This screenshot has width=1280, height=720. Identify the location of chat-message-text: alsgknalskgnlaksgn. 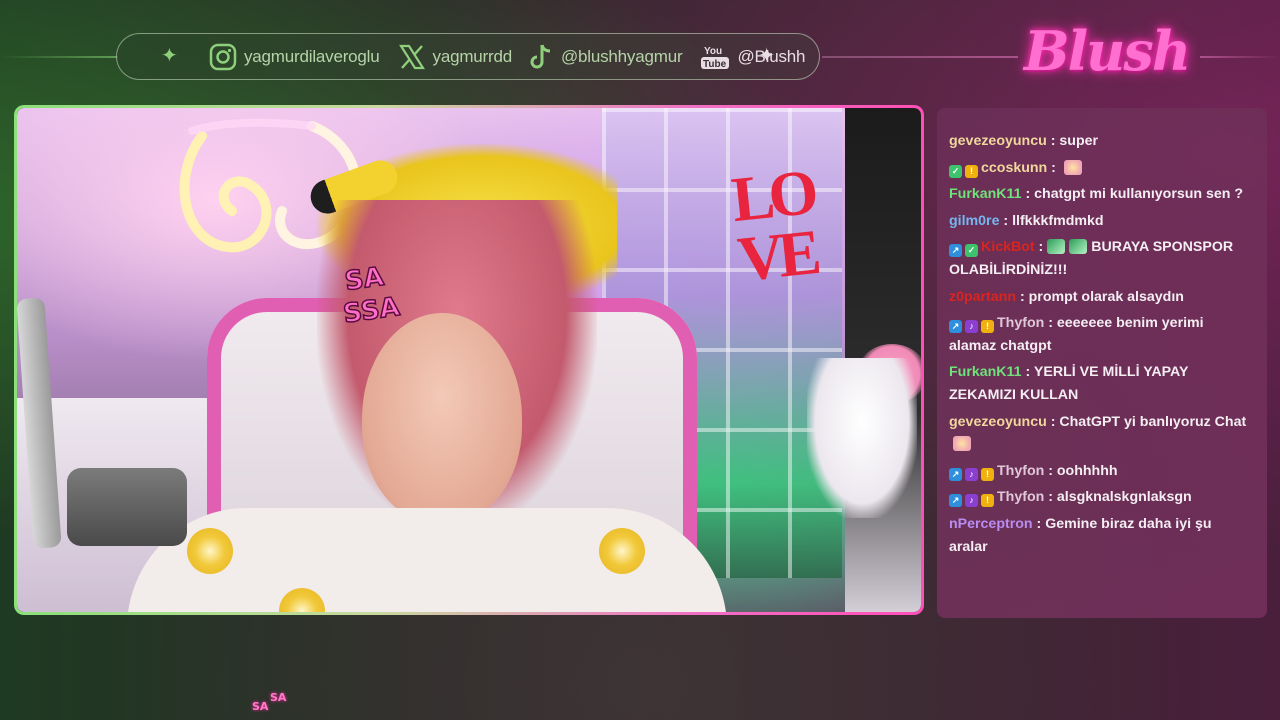
(1124, 497).